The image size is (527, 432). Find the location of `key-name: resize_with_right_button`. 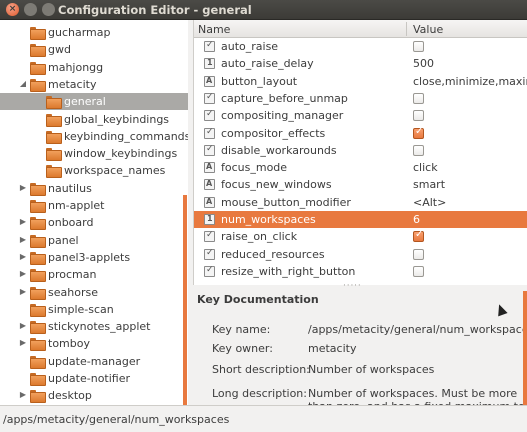

key-name: resize_with_right_button is located at coordinates (288, 271).